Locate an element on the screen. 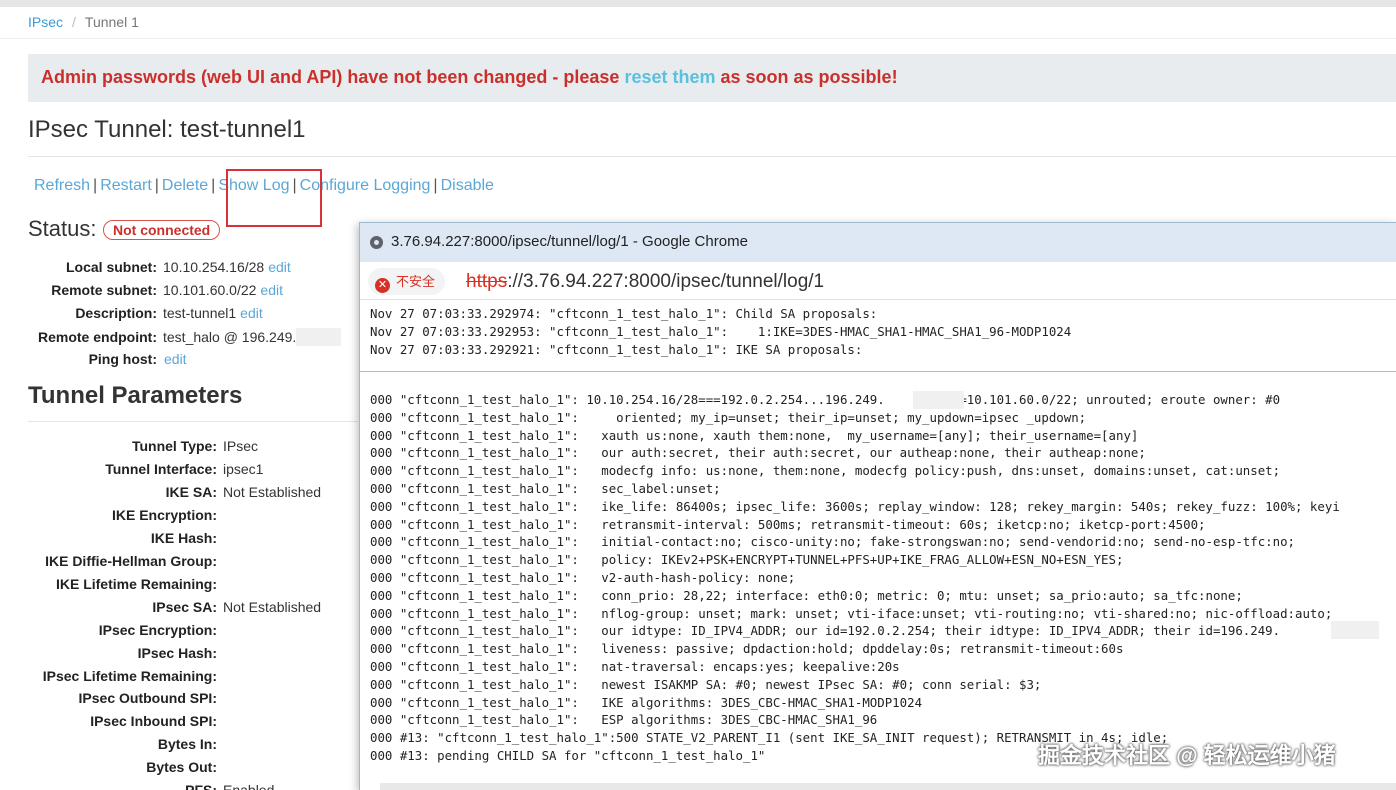  tunnel-parameters-title: Tunnel Parameters is located at coordinates (135, 395).